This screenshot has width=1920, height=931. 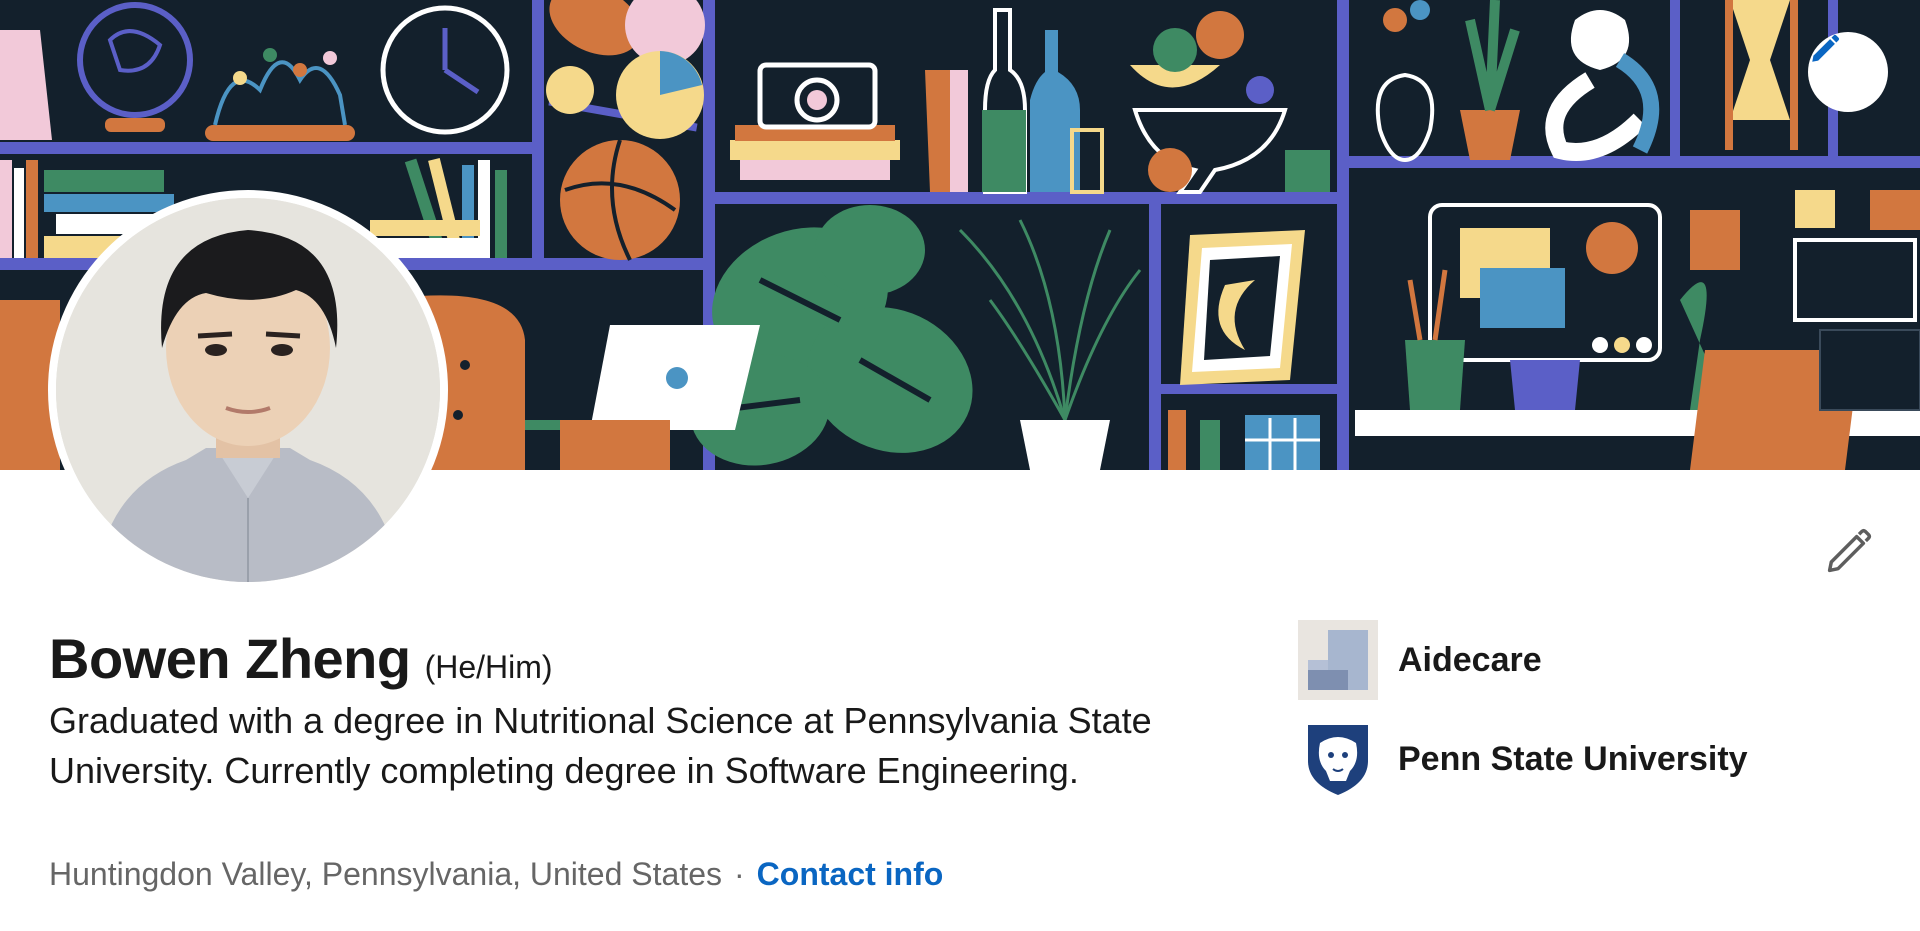 I want to click on edit-background-button, so click(x=1848, y=72).